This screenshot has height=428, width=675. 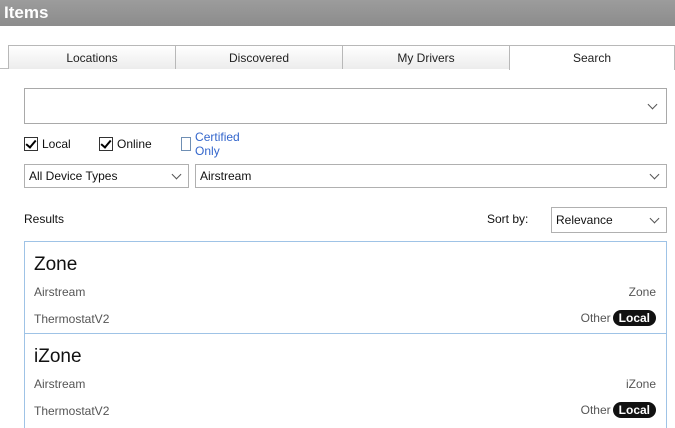 What do you see at coordinates (217, 144) in the screenshot?
I see `certified-only-checkbox-label: Certified Only` at bounding box center [217, 144].